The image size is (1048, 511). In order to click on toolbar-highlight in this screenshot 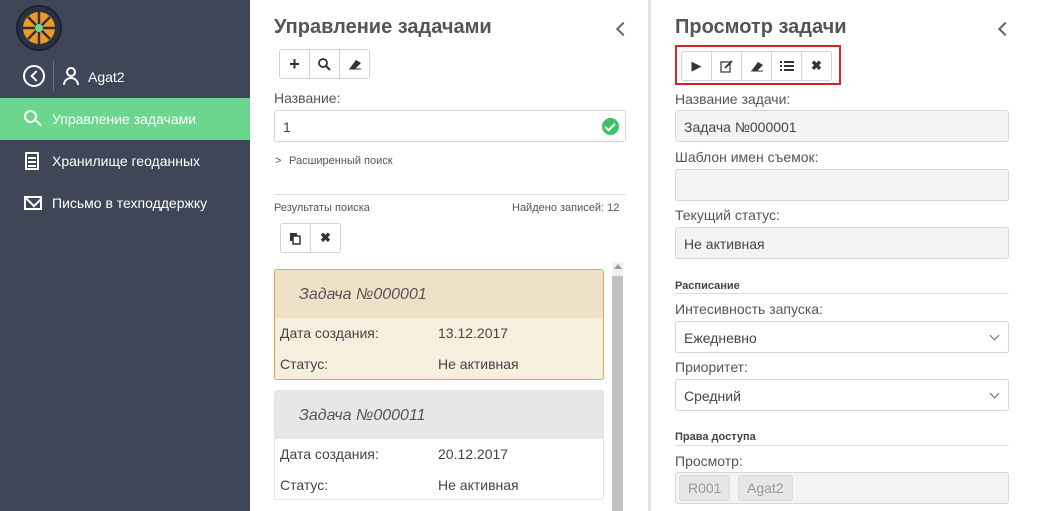, I will do `click(758, 65)`.